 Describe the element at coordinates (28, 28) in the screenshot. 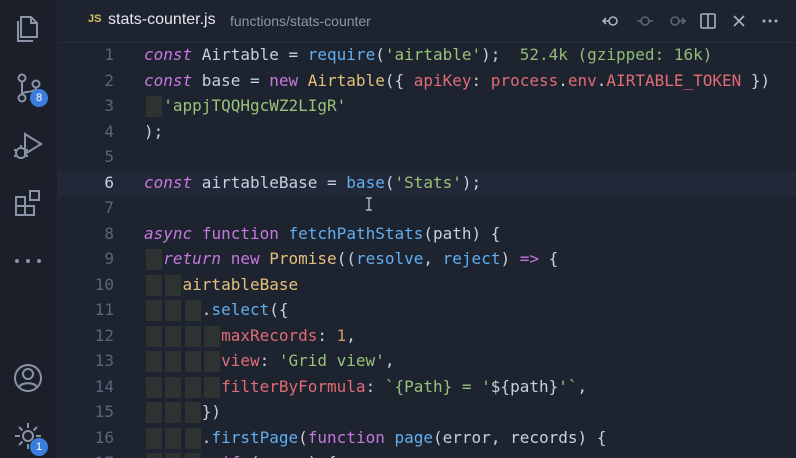

I see `files-icon` at that location.